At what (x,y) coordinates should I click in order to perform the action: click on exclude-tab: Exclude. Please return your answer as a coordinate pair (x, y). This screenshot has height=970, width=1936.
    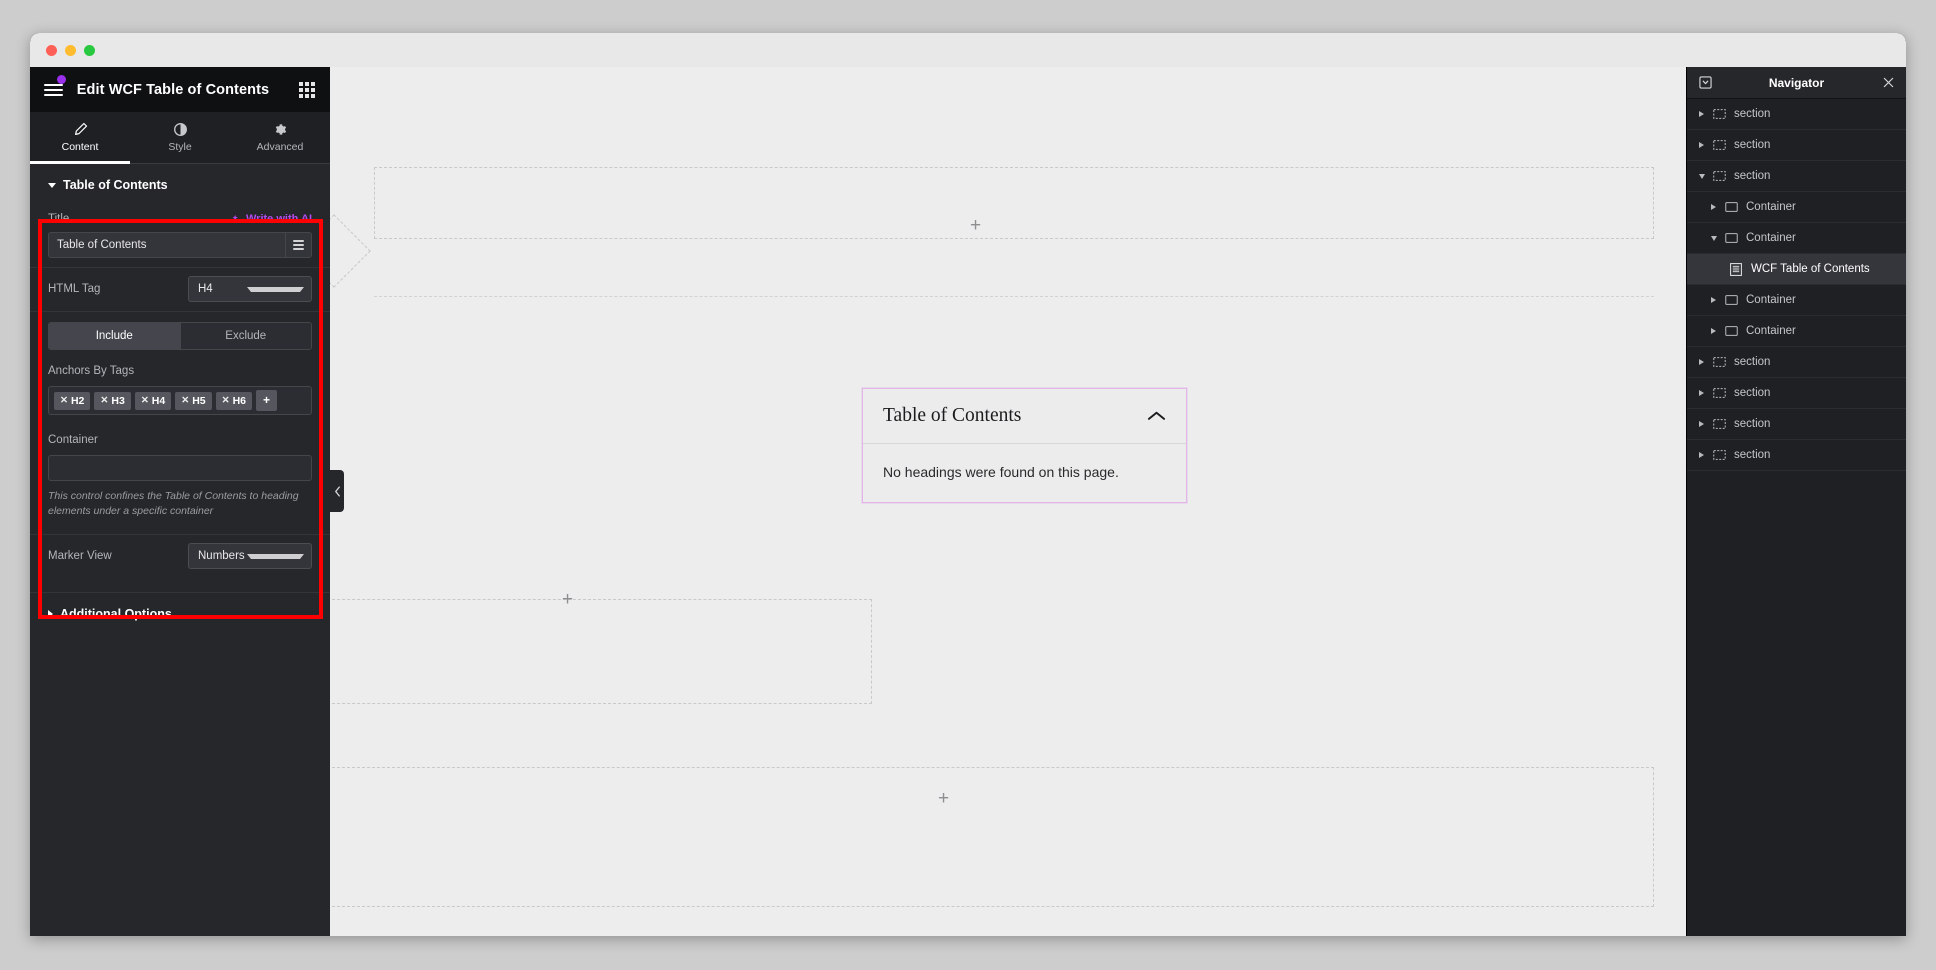
    Looking at the image, I should click on (245, 336).